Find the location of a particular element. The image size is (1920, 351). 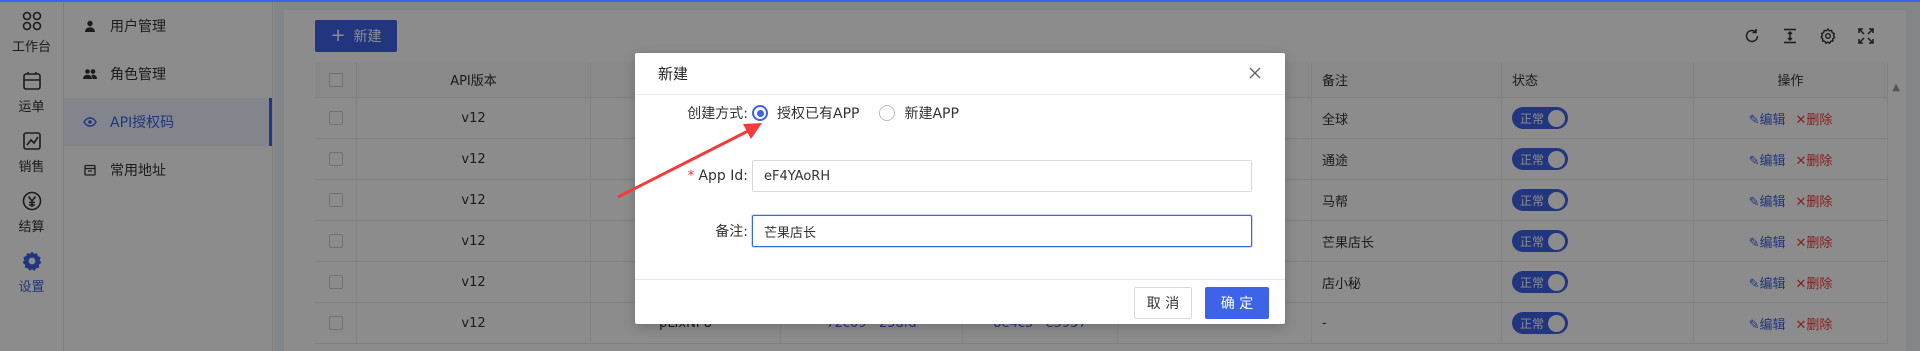

confirm-button: 确 定 is located at coordinates (1237, 303).